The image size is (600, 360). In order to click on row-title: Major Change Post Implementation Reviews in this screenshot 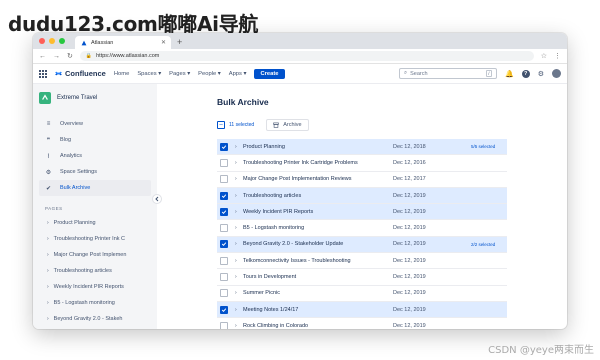, I will do `click(318, 179)`.